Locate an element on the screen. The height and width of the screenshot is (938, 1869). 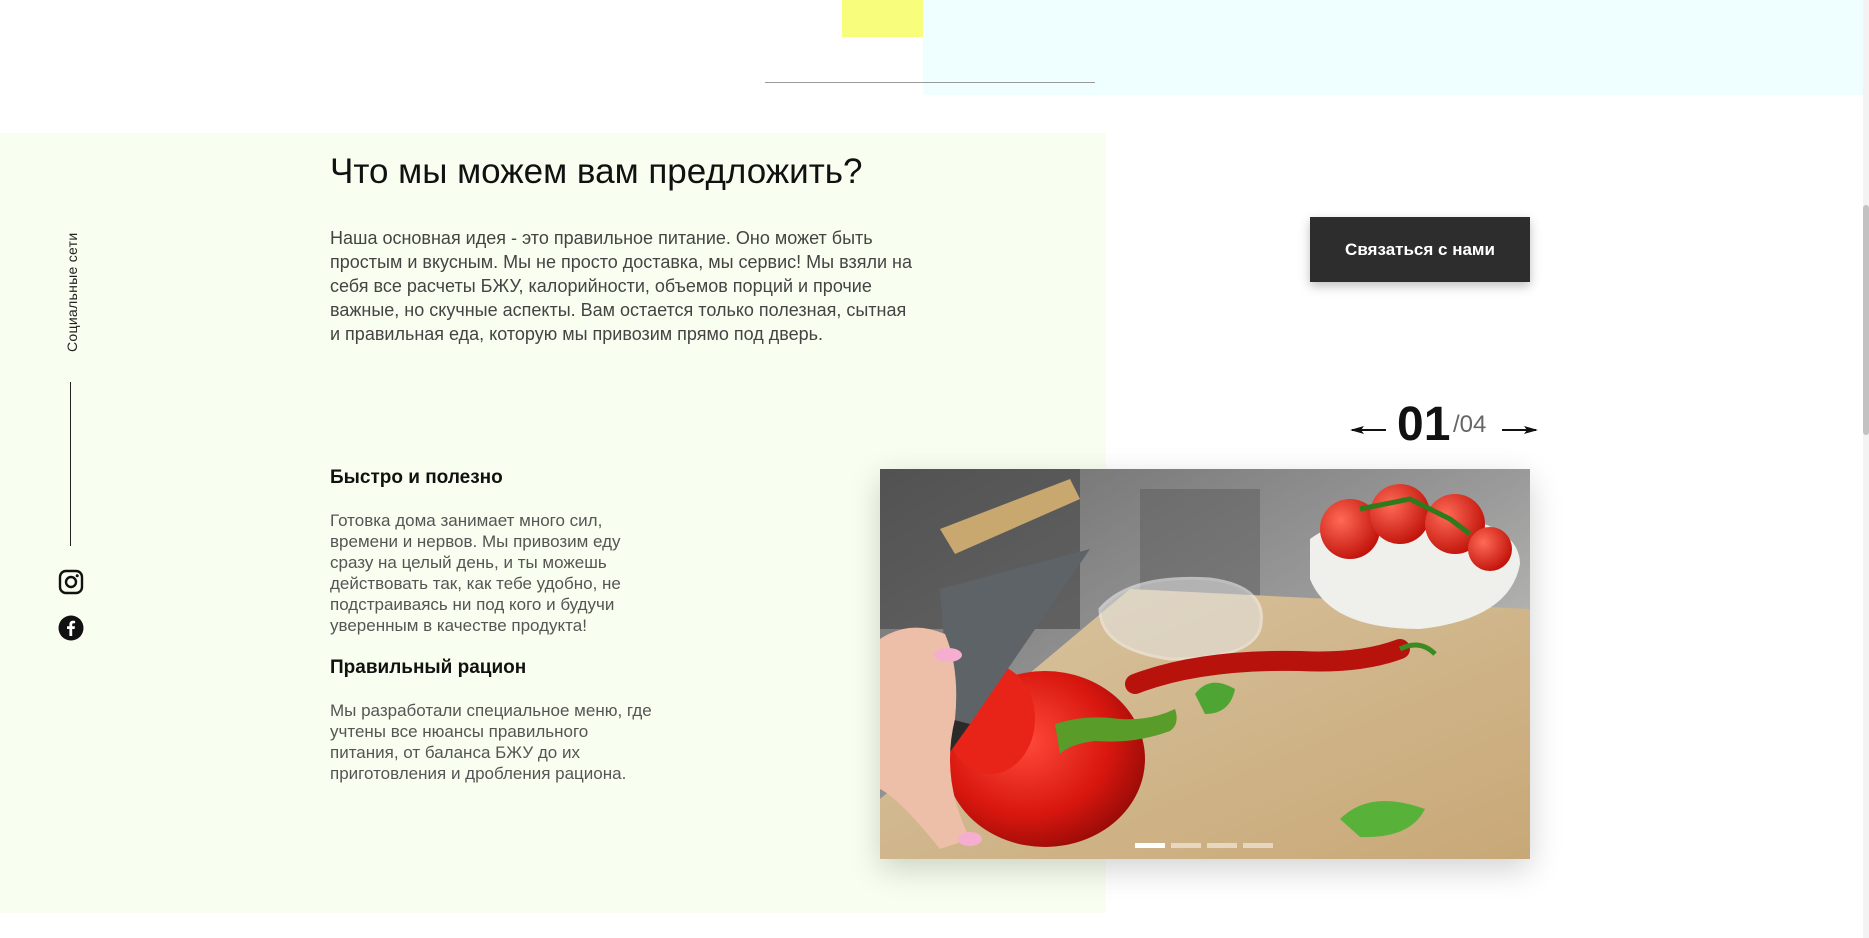
social-caption: Социальные сети is located at coordinates (72, 292).